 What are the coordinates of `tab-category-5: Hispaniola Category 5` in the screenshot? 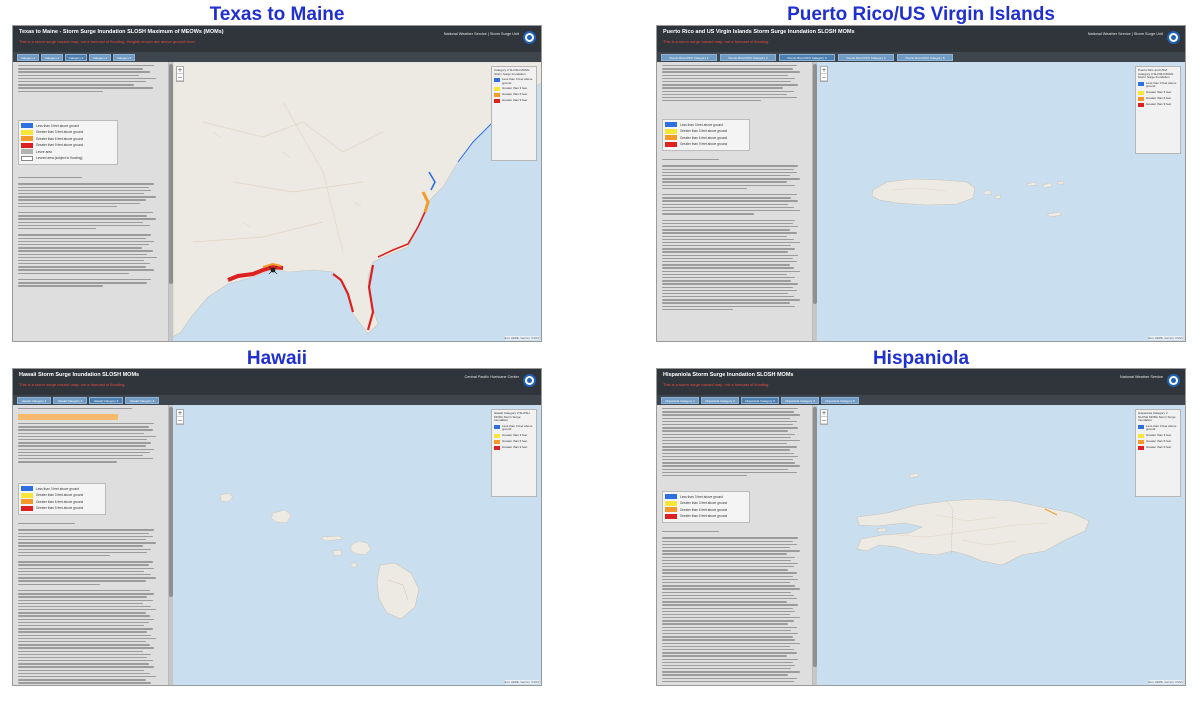 It's located at (840, 400).